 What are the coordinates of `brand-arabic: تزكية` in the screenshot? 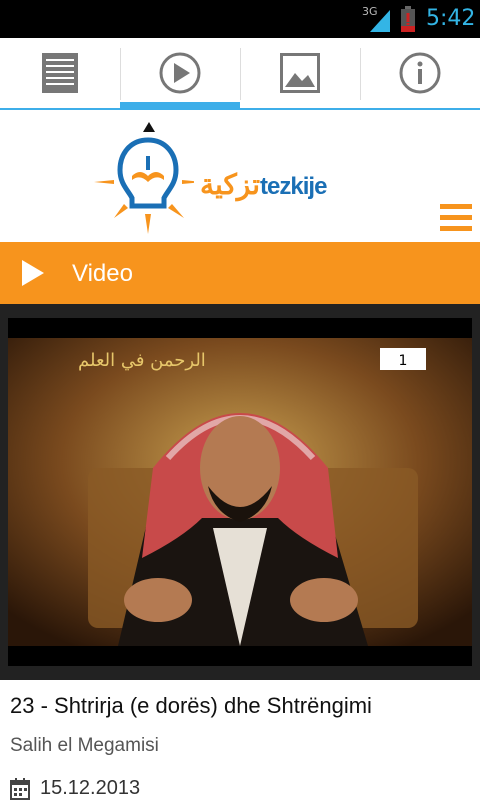 It's located at (230, 184).